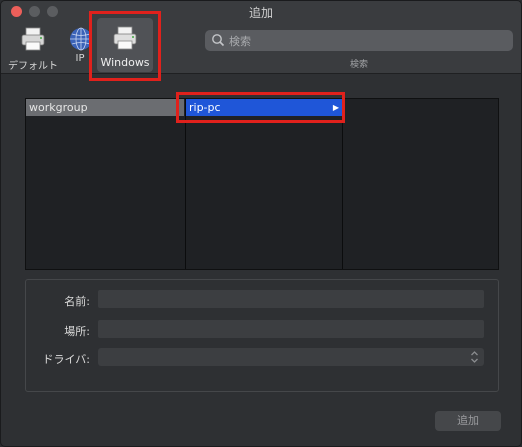 The height and width of the screenshot is (447, 522). What do you see at coordinates (33, 66) in the screenshot?
I see `default-tab-label: デフォルト` at bounding box center [33, 66].